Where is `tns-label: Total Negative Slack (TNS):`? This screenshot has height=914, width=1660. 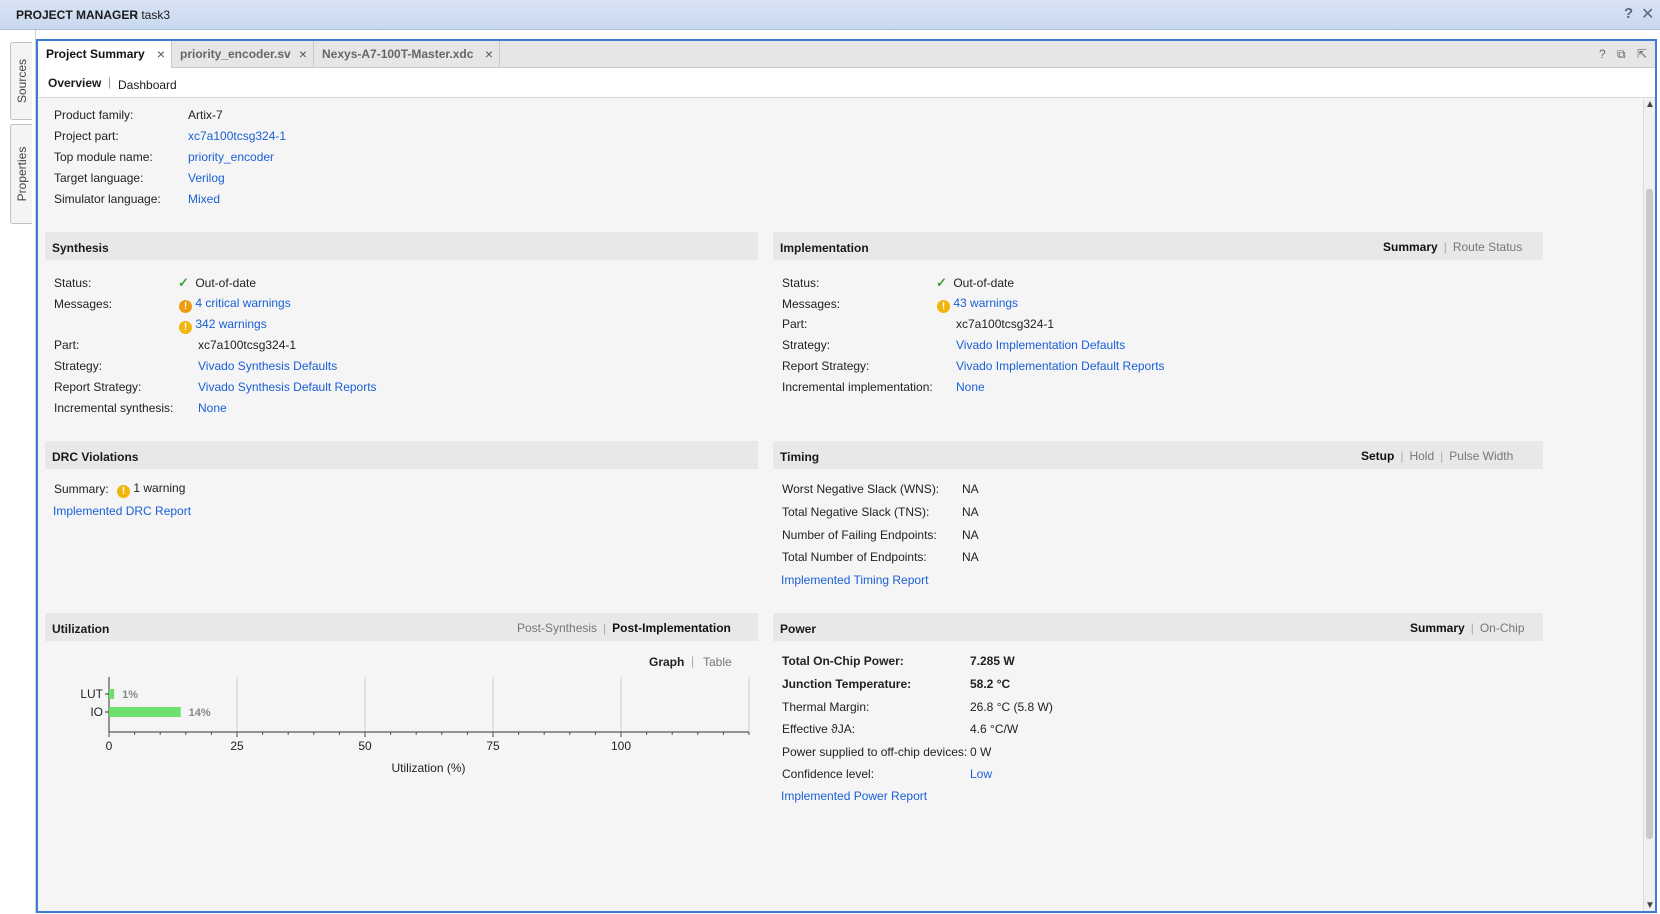 tns-label: Total Negative Slack (TNS): is located at coordinates (856, 512).